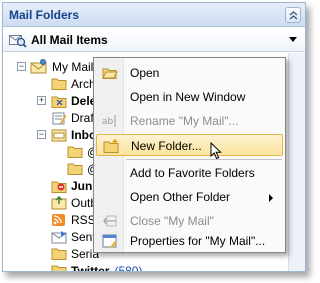 This screenshot has height=283, width=320. I want to click on search-folder-icon, so click(18, 41).